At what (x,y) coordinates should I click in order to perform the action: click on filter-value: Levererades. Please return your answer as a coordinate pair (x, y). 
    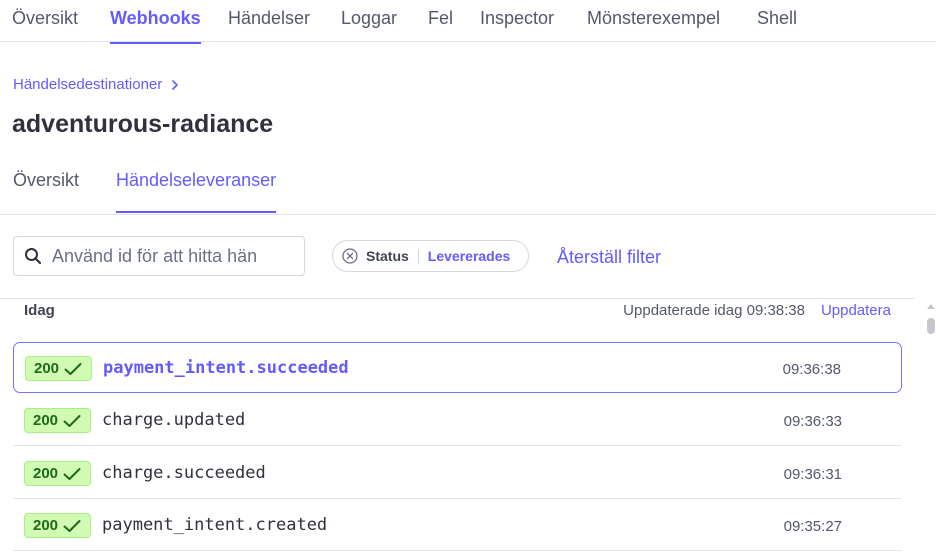
    Looking at the image, I should click on (469, 256).